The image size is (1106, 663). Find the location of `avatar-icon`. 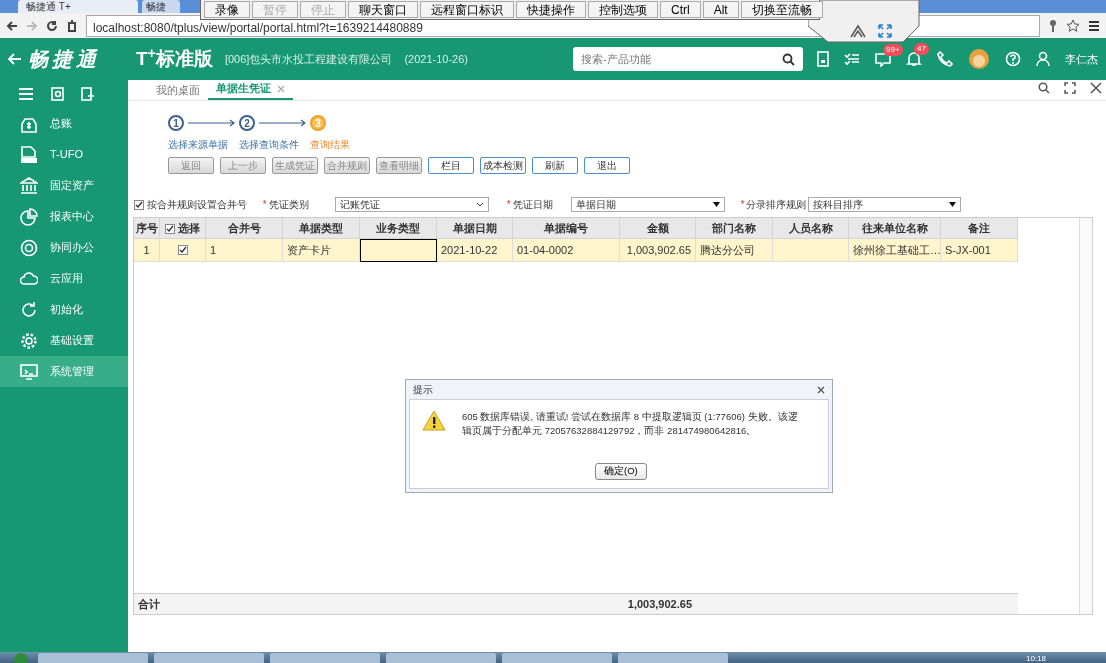

avatar-icon is located at coordinates (979, 59).